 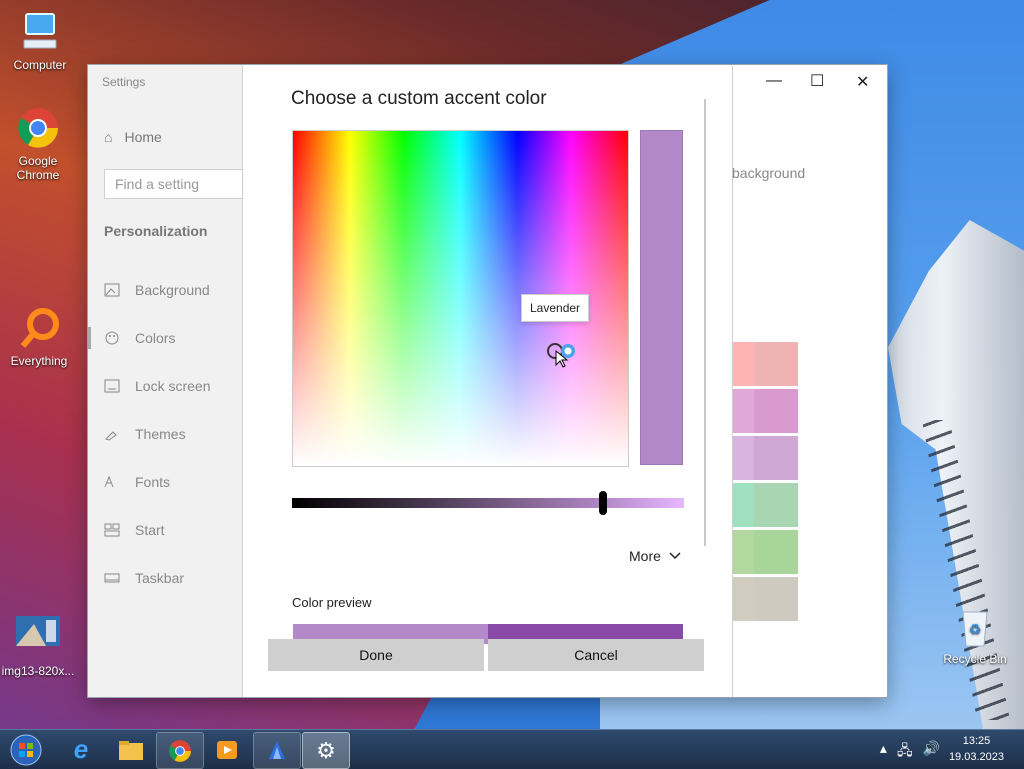 What do you see at coordinates (332, 602) in the screenshot?
I see `color-preview-label: Color preview` at bounding box center [332, 602].